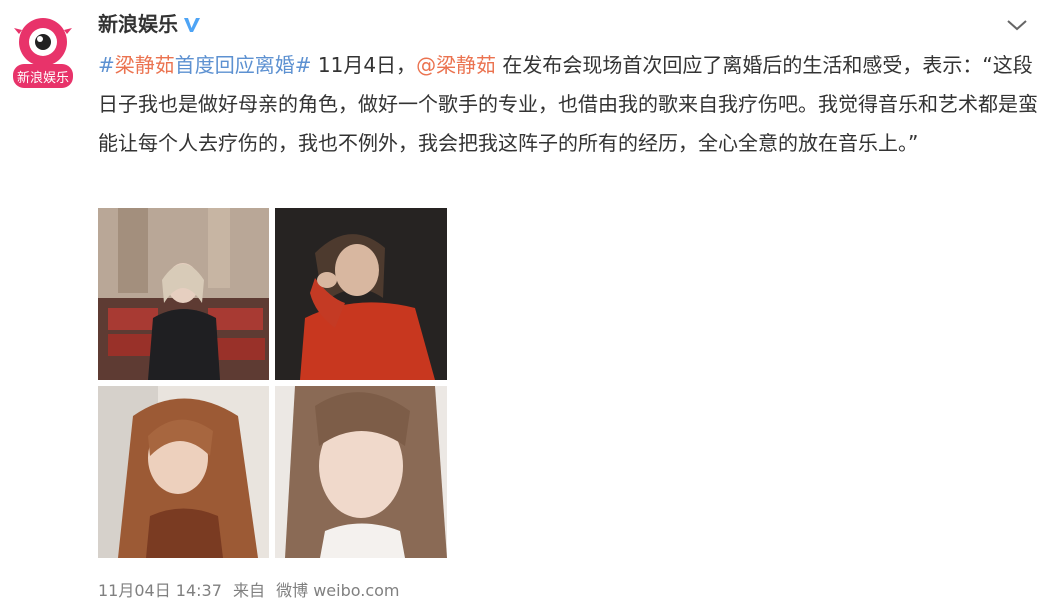 The height and width of the screenshot is (602, 1060). I want to click on mention-link: @梁静茹, so click(456, 65).